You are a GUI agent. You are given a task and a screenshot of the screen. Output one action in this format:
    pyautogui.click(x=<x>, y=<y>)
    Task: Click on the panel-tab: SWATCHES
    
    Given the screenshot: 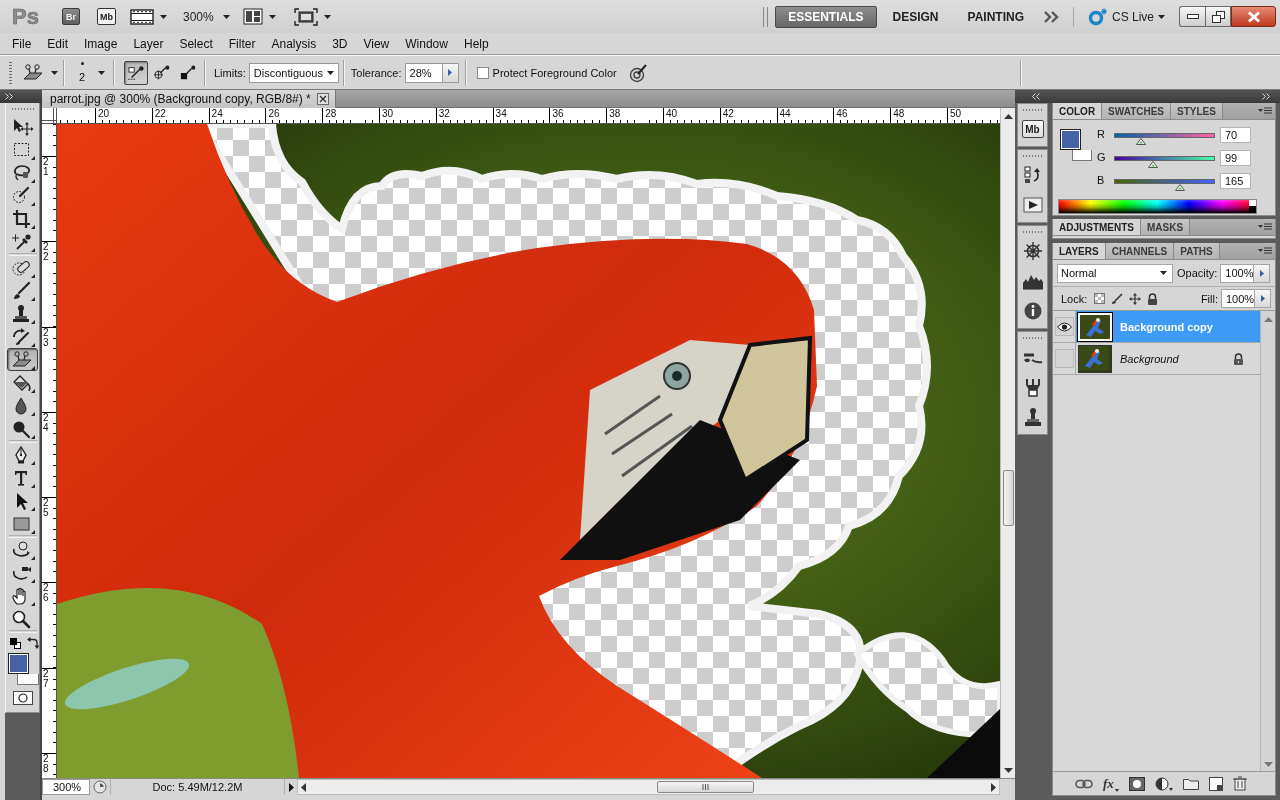 What is the action you would take?
    pyautogui.click(x=1137, y=111)
    